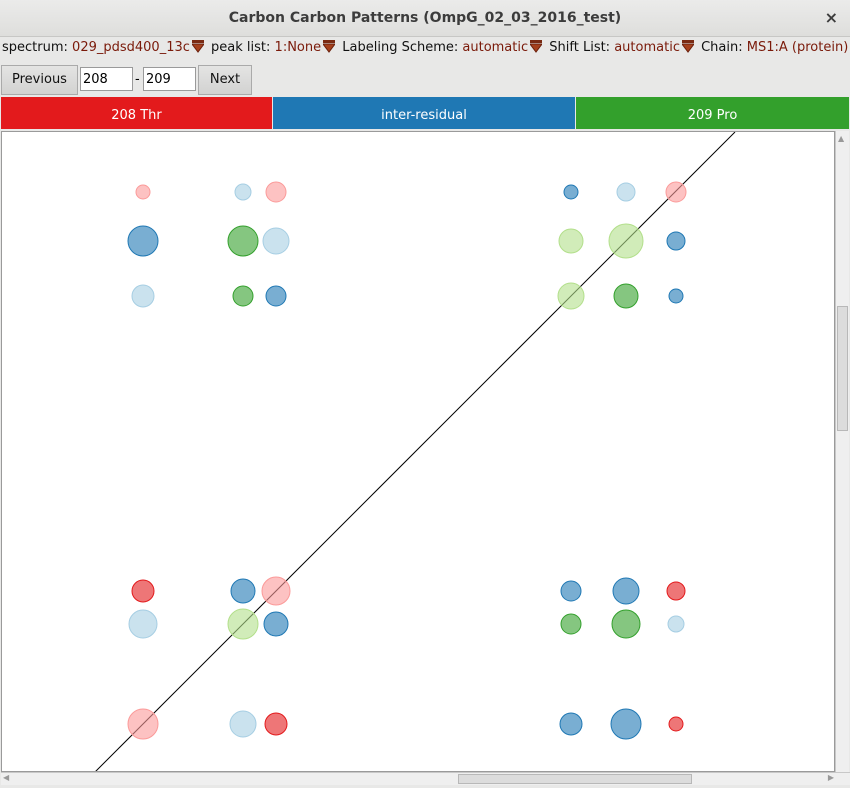 The image size is (850, 788). I want to click on scroll-left-icon: ◀, so click(6, 777).